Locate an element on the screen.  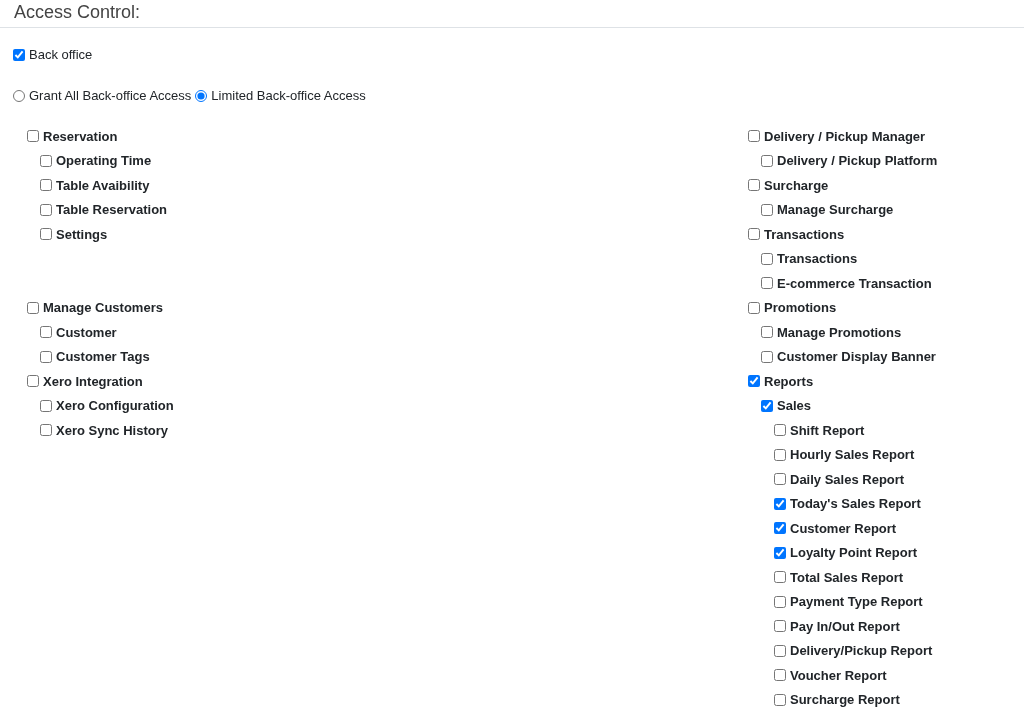
checkbox-label: Back office is located at coordinates (61, 54).